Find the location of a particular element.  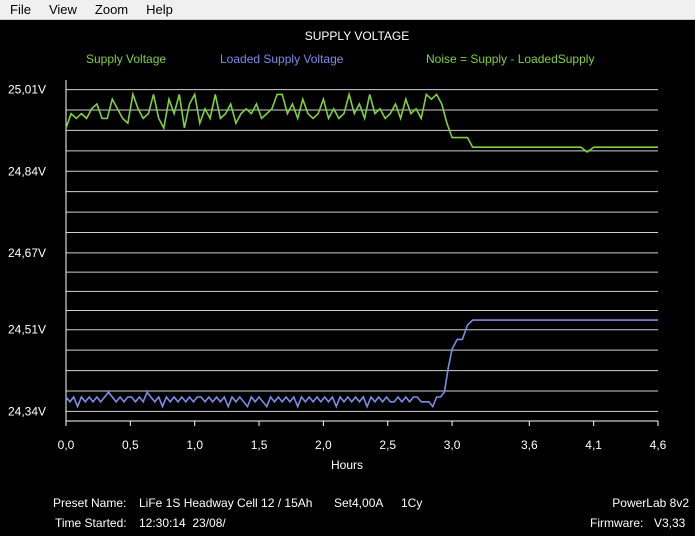

menu-bar: File View Zoom Help is located at coordinates (347, 10).